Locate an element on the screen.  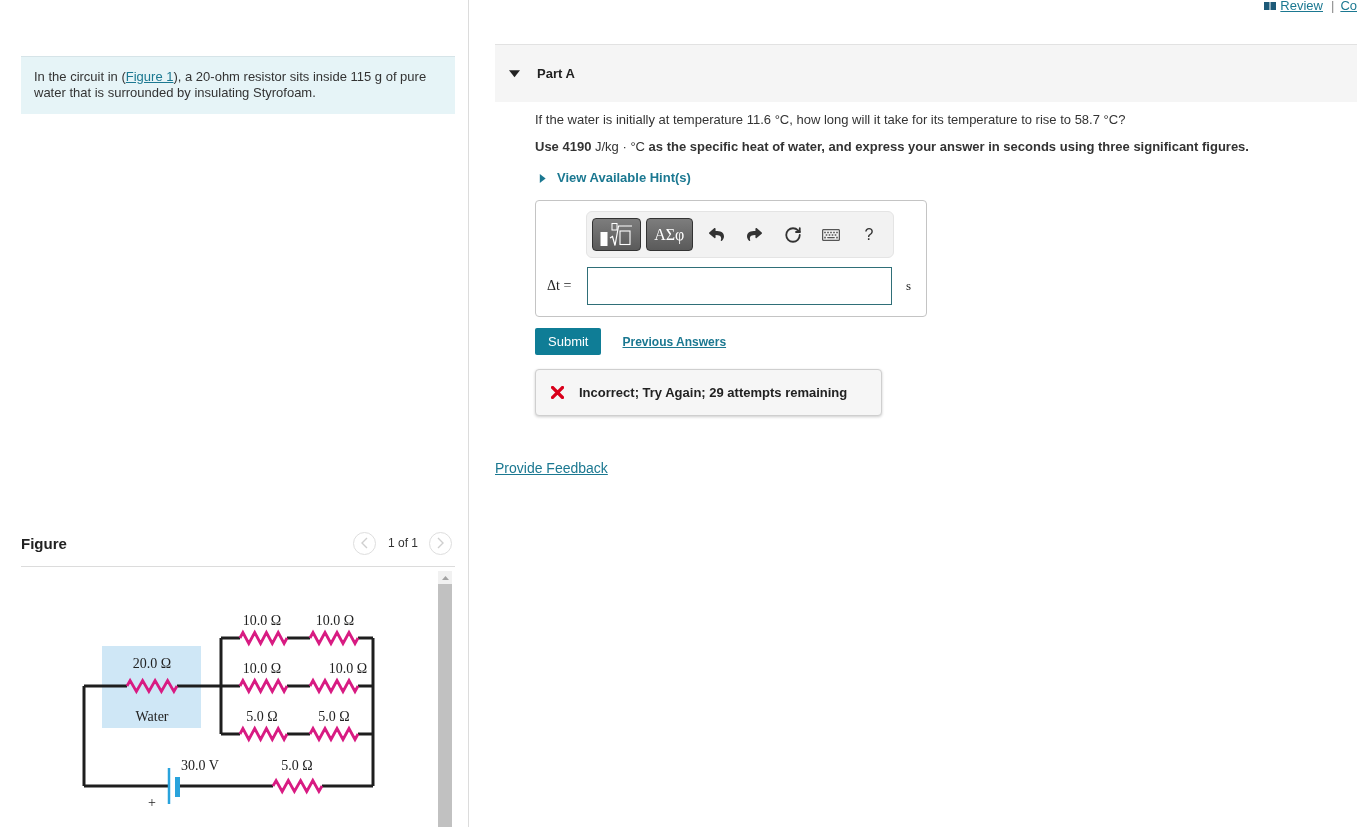
previous-answers-link: Previous Answers is located at coordinates (674, 341).